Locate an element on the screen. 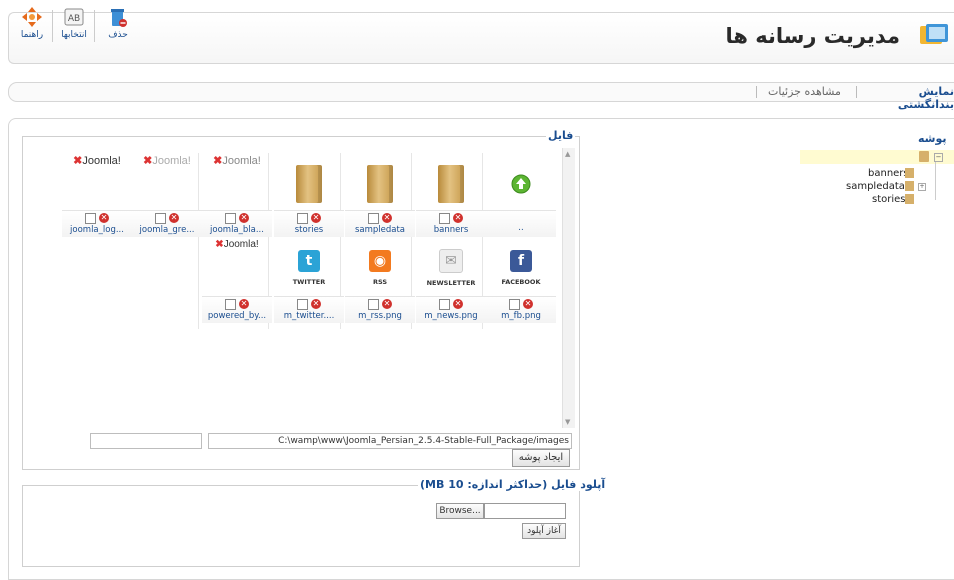 This screenshot has height=580, width=954. delete-button: حذف is located at coordinates (118, 23).